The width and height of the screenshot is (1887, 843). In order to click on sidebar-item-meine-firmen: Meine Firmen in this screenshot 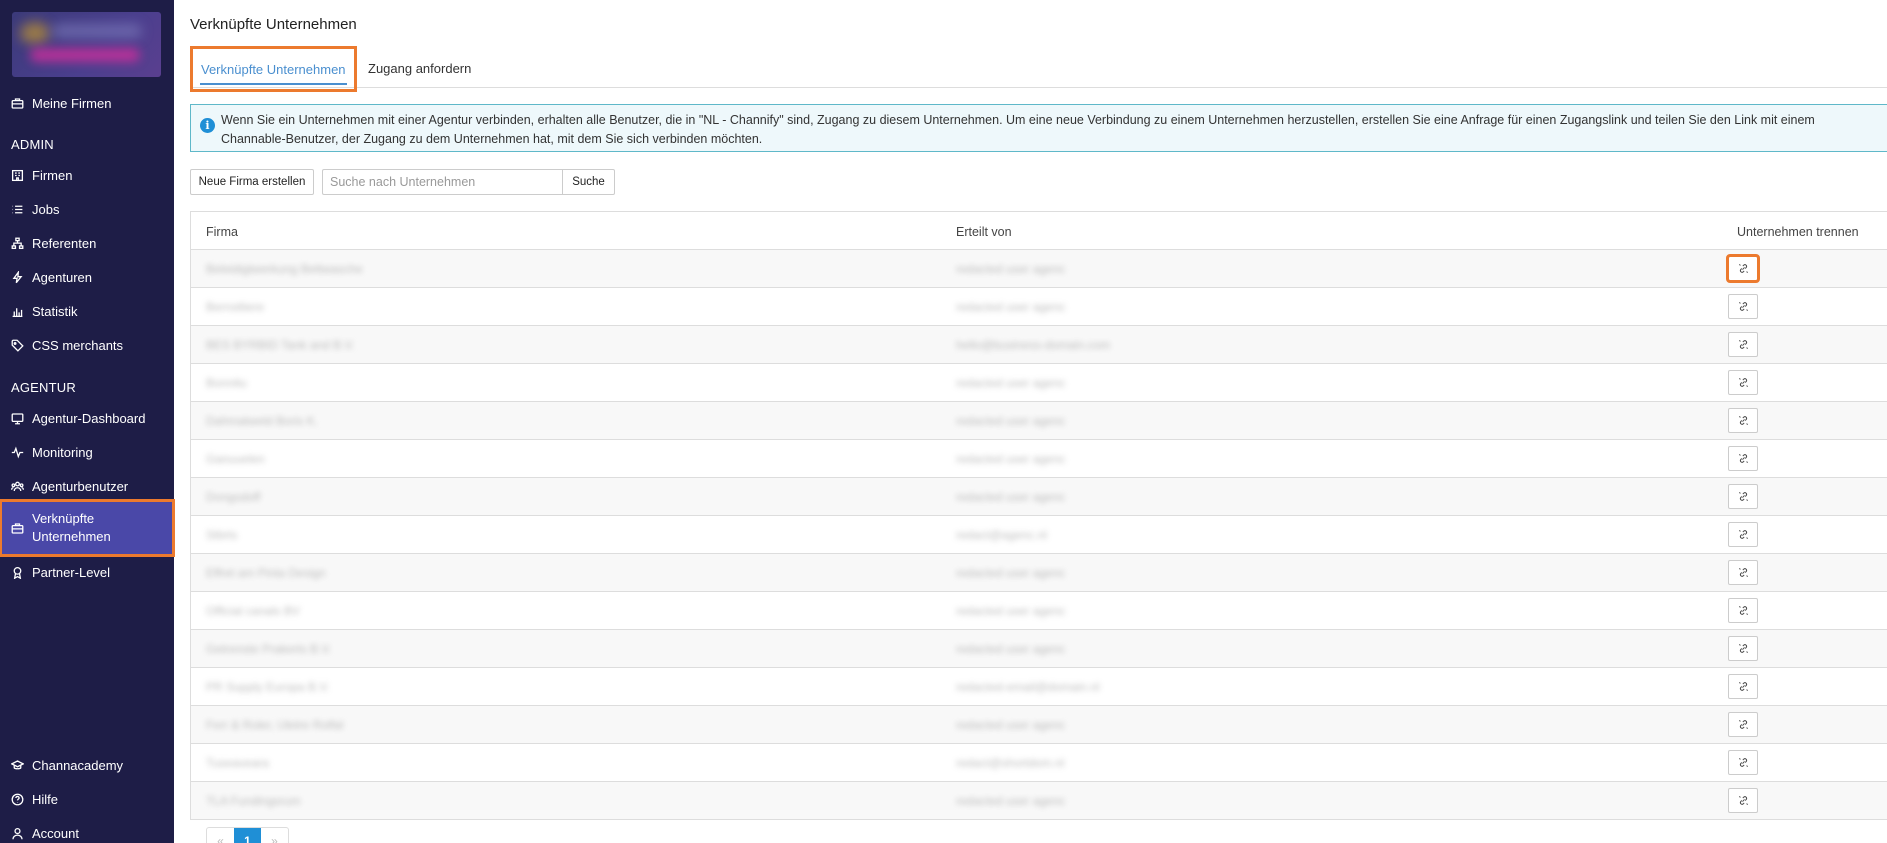, I will do `click(87, 103)`.